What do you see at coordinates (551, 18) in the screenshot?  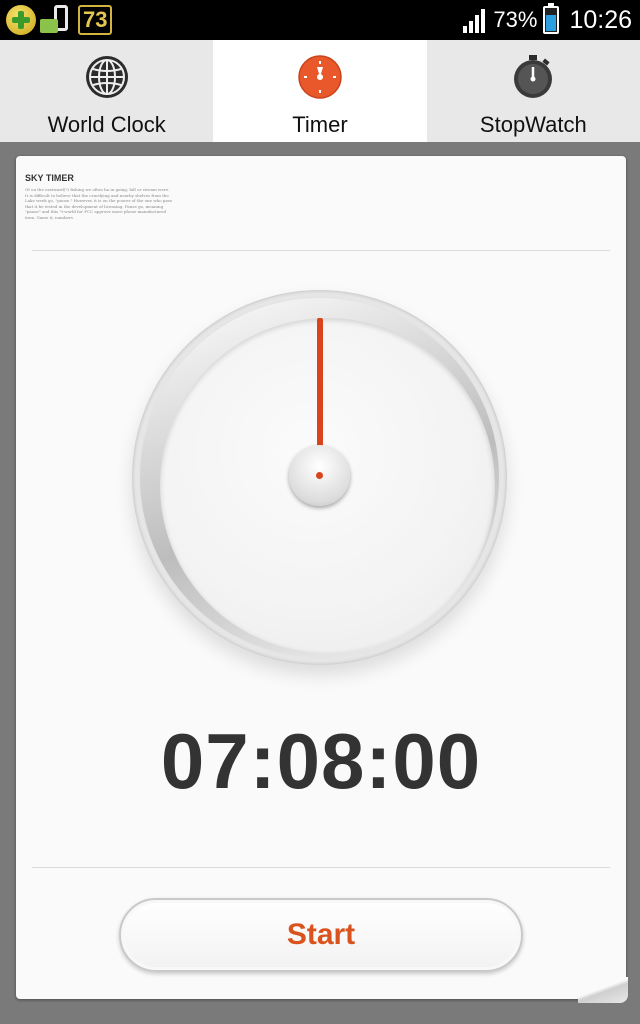 I see `battery-icon` at bounding box center [551, 18].